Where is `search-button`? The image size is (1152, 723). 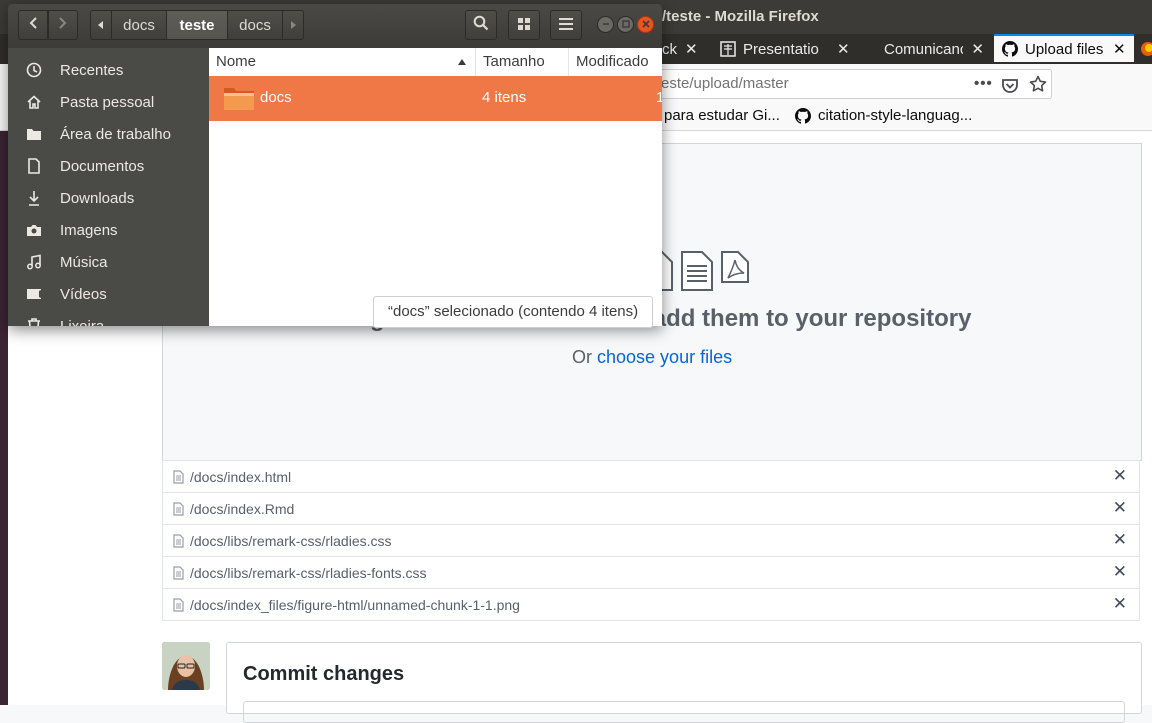
search-button is located at coordinates (481, 25).